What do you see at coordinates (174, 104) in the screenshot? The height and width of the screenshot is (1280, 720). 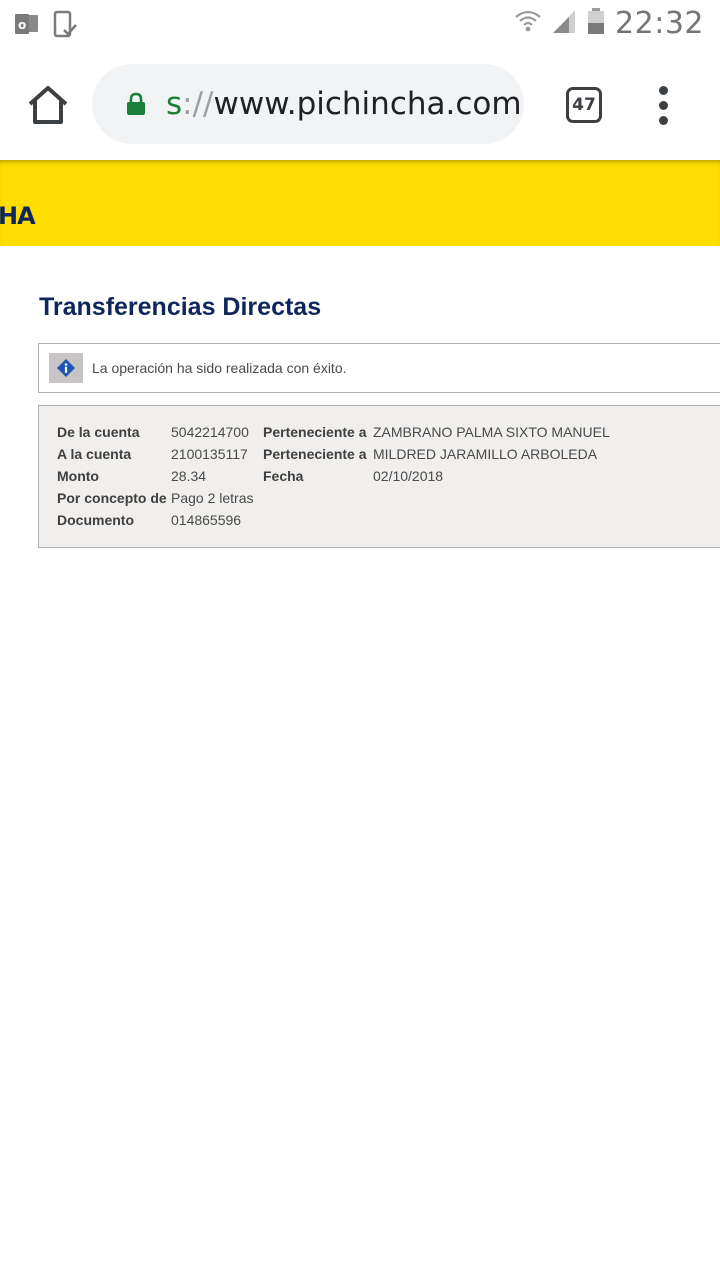 I see `url-scheme: s` at bounding box center [174, 104].